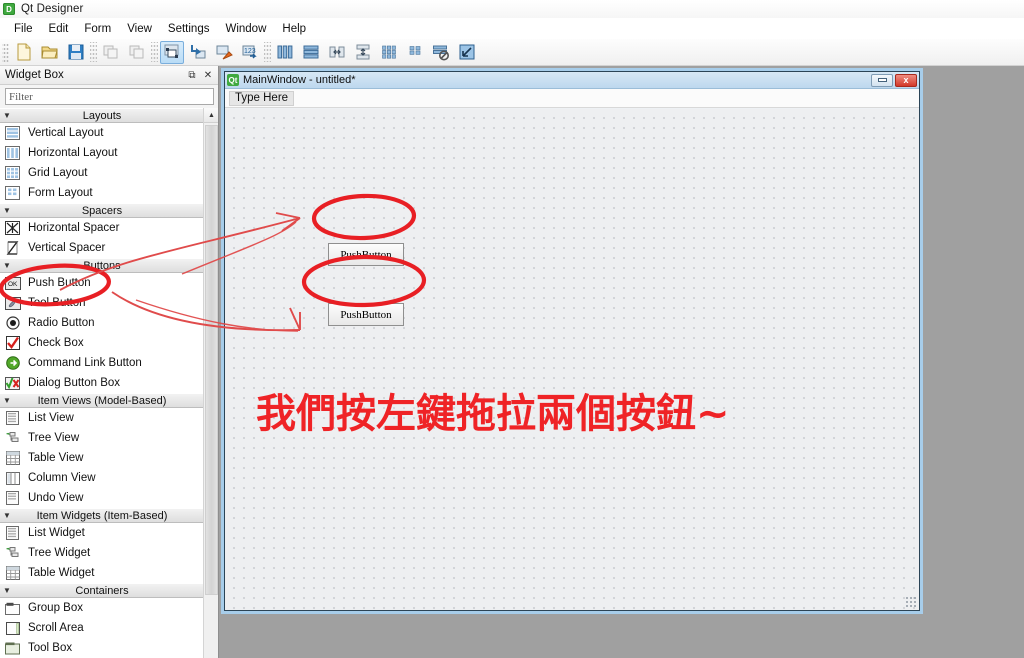 This screenshot has width=1024, height=658. What do you see at coordinates (911, 602) in the screenshot?
I see `resize-grip-icon` at bounding box center [911, 602].